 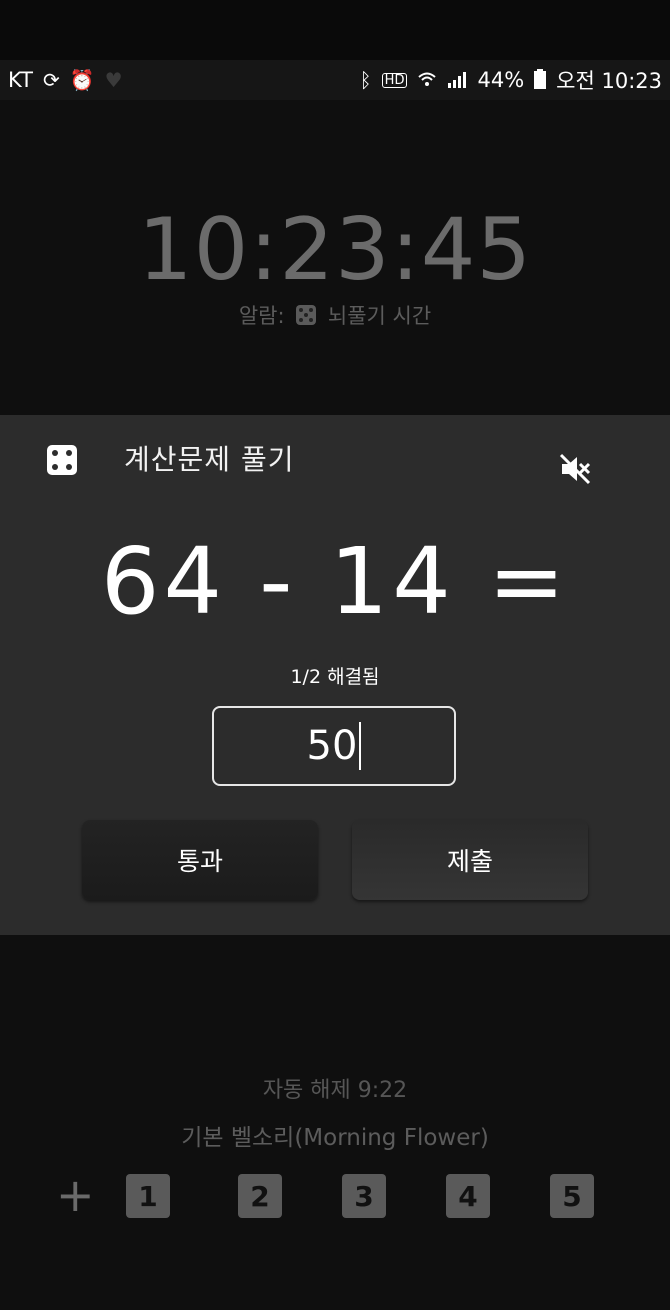 What do you see at coordinates (20, 80) in the screenshot?
I see `carrier-label: KT` at bounding box center [20, 80].